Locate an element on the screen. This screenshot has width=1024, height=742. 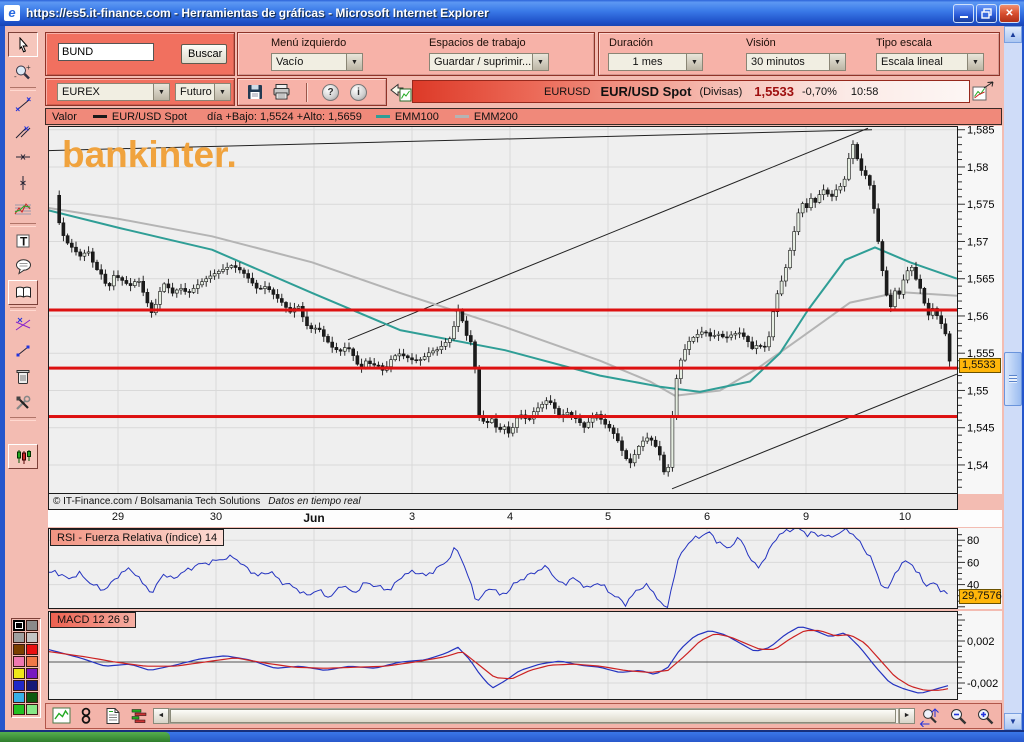
macd-chart is located at coordinates (502, 655).